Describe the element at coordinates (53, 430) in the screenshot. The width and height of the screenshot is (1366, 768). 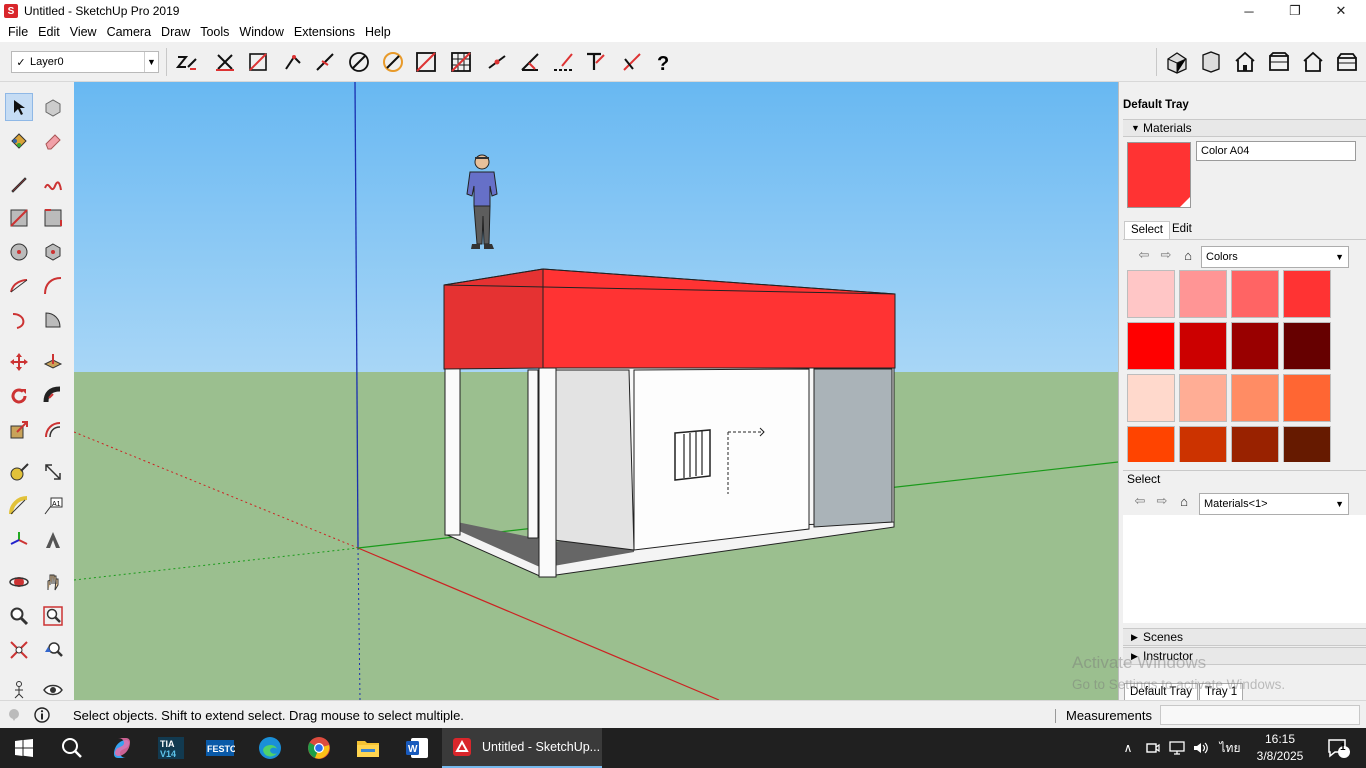
I see `offset-icon` at that location.